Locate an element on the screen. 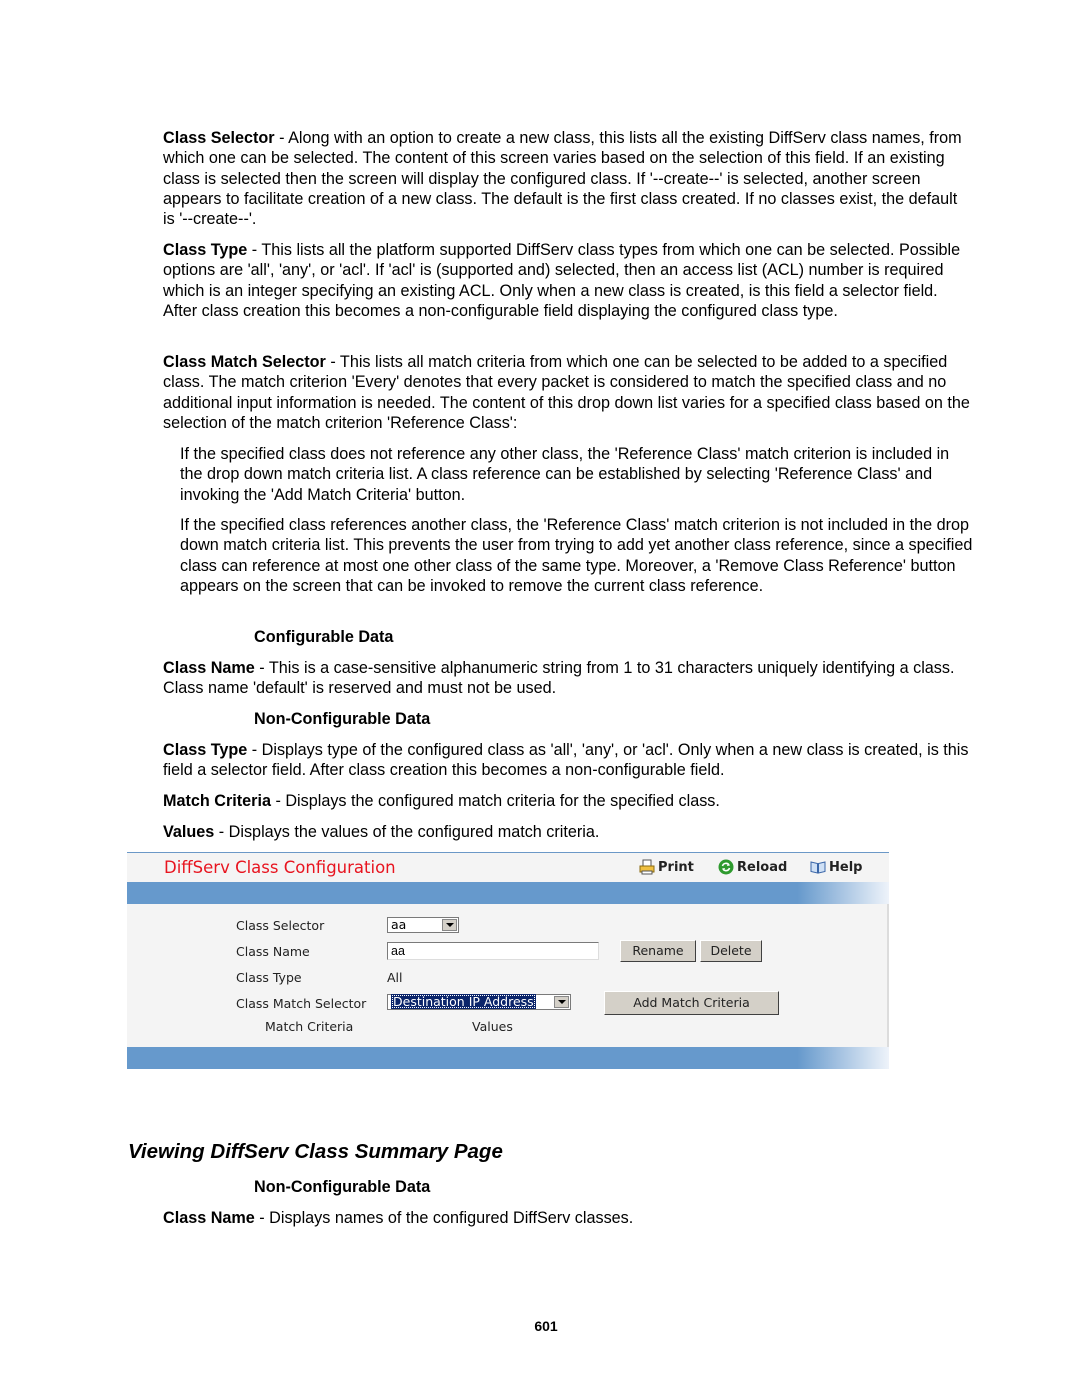 This screenshot has height=1397, width=1080. help-book-icon is located at coordinates (818, 867).